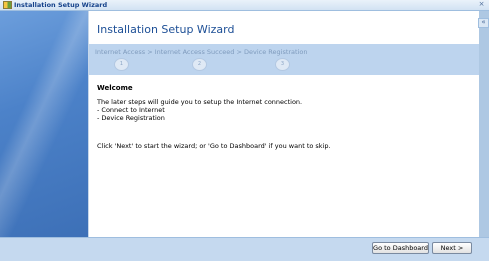 This screenshot has width=489, height=261. What do you see at coordinates (131, 110) in the screenshot?
I see `step-list-item: - Connect to Internet` at bounding box center [131, 110].